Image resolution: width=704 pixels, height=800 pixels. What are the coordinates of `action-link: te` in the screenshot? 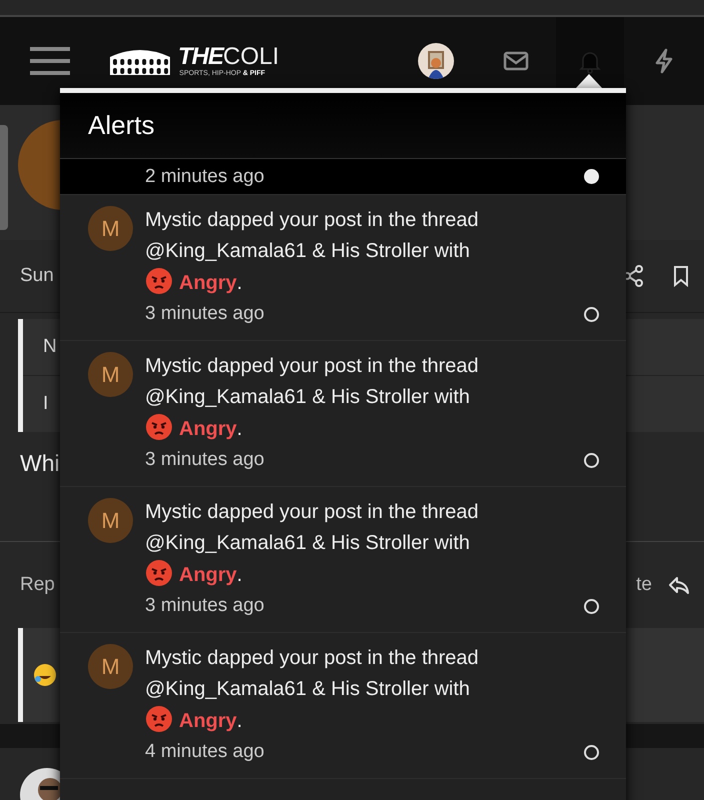 It's located at (644, 585).